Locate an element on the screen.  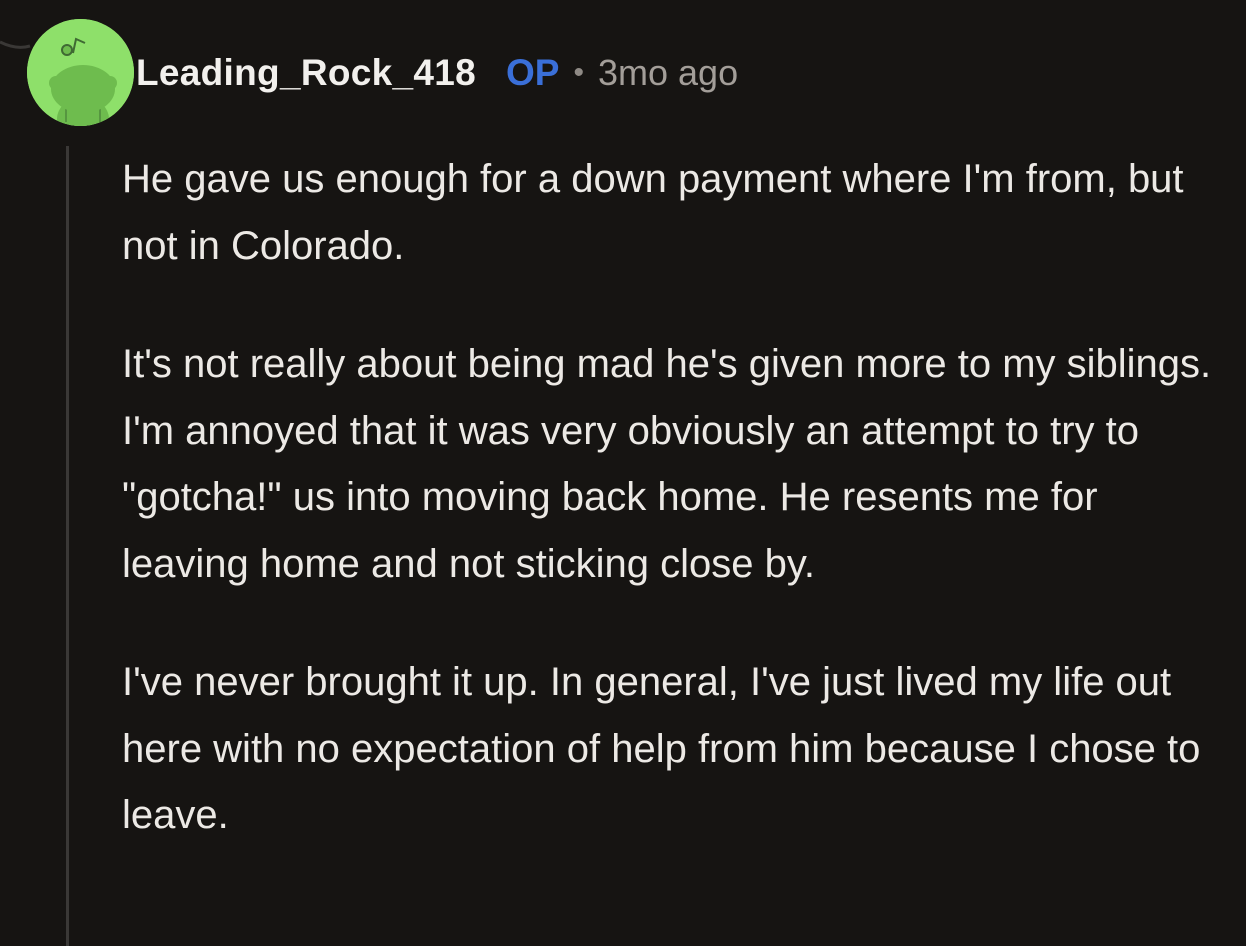
comment-header: Leading_Rock_418 OP • 3mo ago is located at coordinates (437, 73).